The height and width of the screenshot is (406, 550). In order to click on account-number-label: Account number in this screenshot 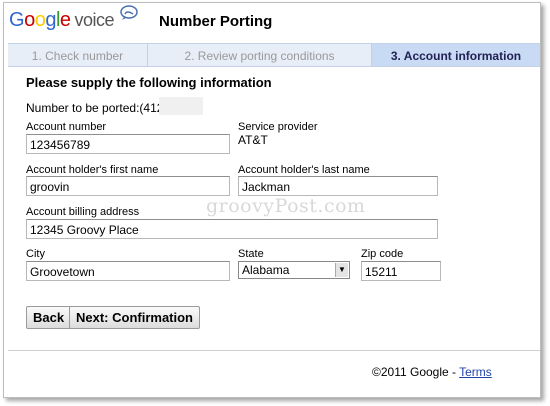, I will do `click(66, 127)`.